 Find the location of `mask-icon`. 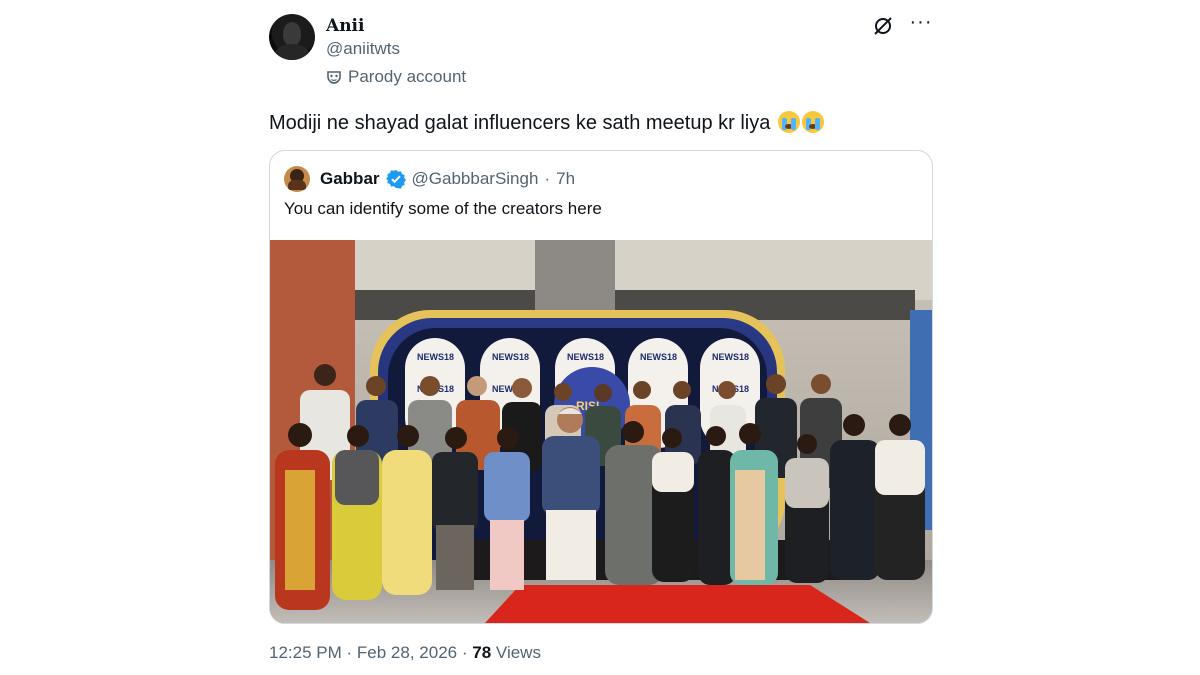

mask-icon is located at coordinates (334, 77).